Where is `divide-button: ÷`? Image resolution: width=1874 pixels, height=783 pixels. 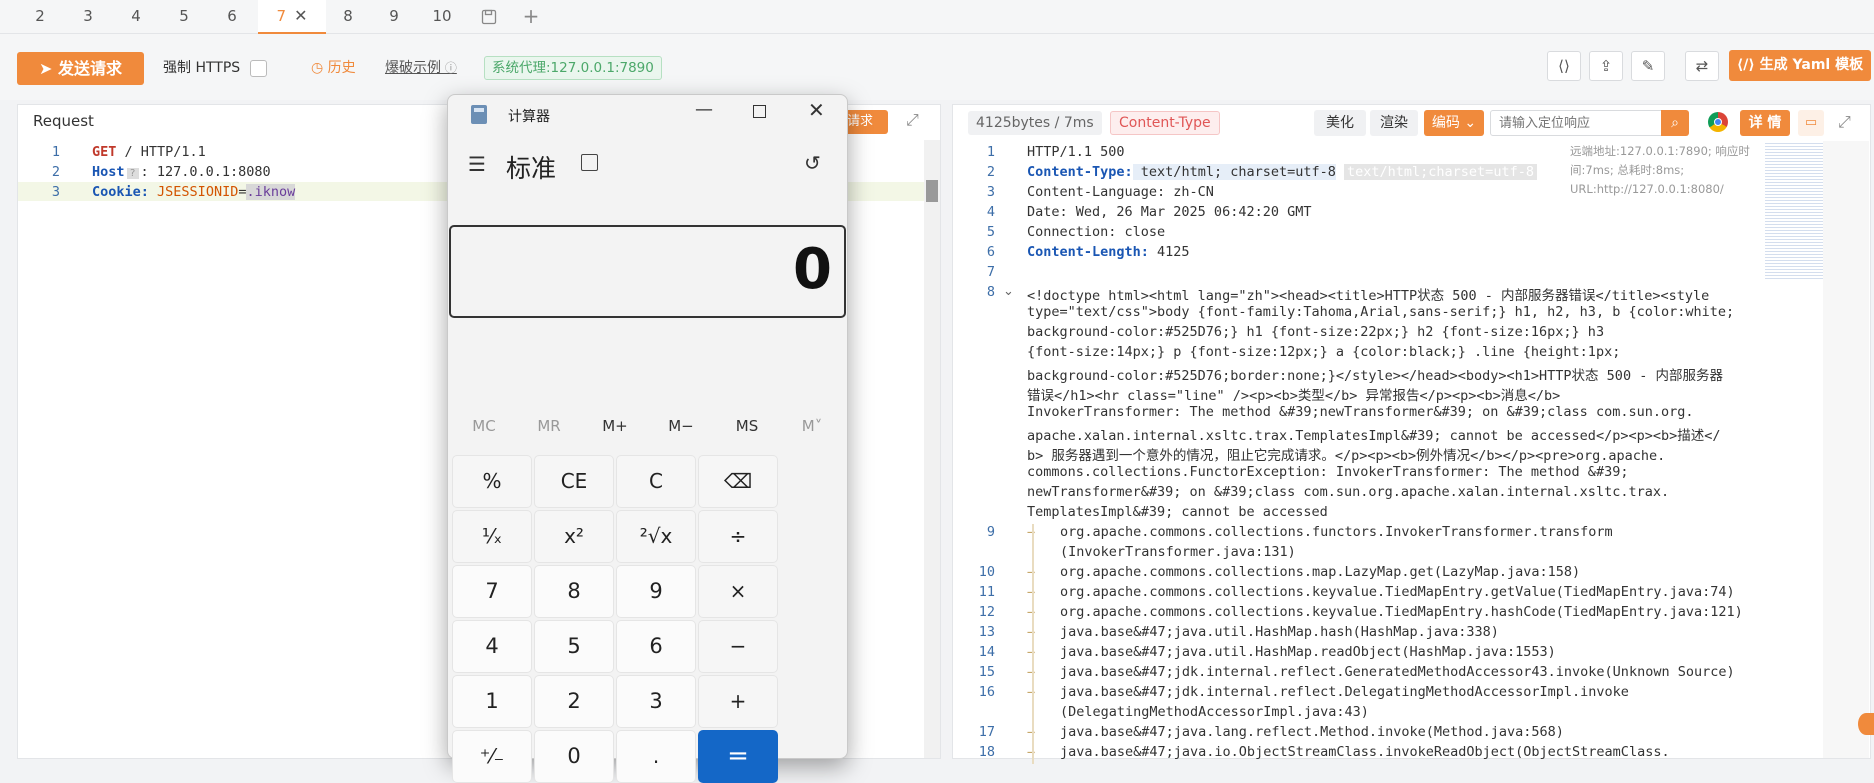 divide-button: ÷ is located at coordinates (738, 536).